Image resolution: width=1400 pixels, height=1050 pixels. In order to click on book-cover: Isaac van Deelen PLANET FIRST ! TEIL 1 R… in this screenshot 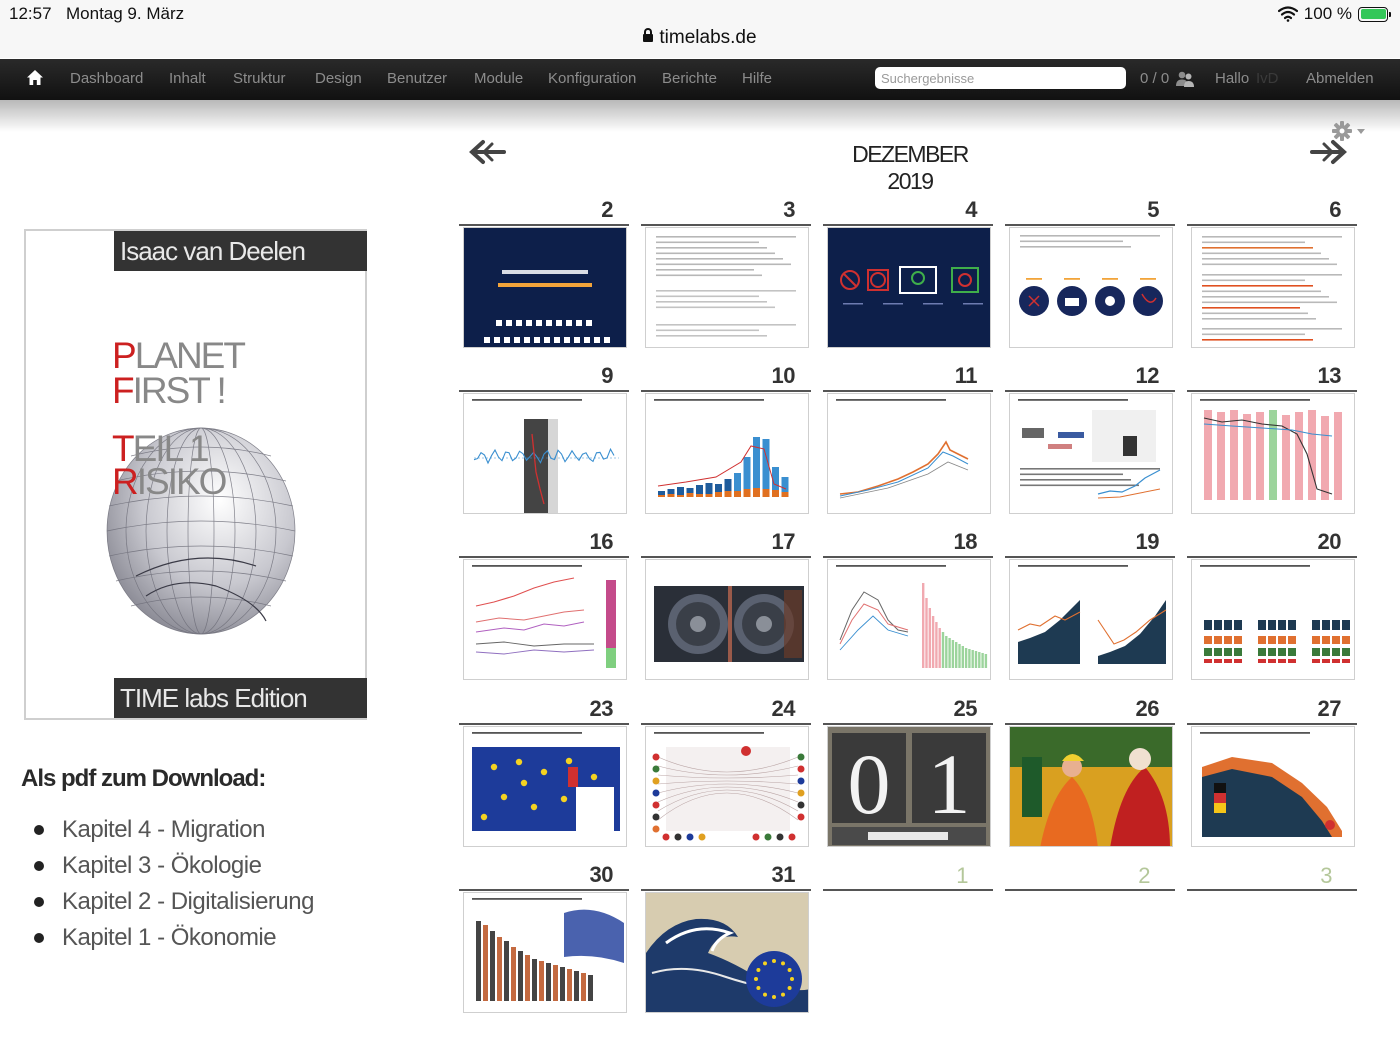, I will do `click(195, 474)`.